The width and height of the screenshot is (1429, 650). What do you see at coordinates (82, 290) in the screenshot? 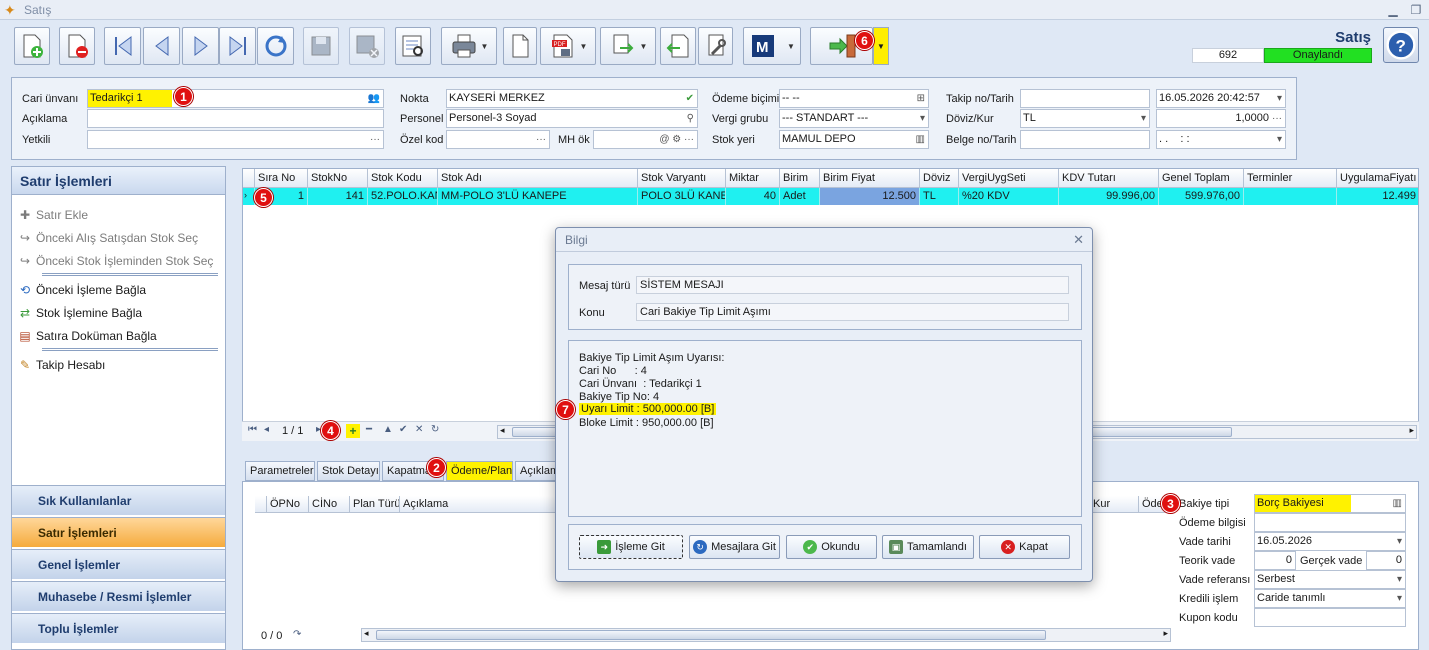
I see `onceki-isleme-bagla-item: ⟲ Önceki İşleme Bağla` at bounding box center [82, 290].